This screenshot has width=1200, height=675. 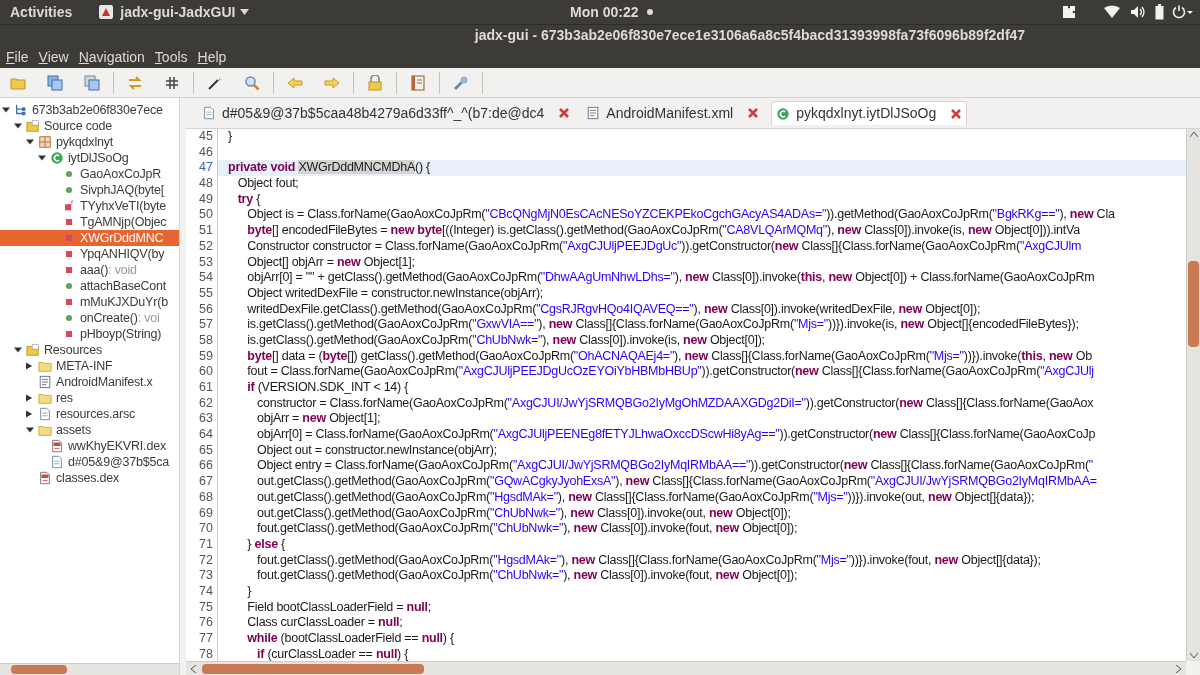 What do you see at coordinates (202, 388) in the screenshot?
I see `line-number: 61` at bounding box center [202, 388].